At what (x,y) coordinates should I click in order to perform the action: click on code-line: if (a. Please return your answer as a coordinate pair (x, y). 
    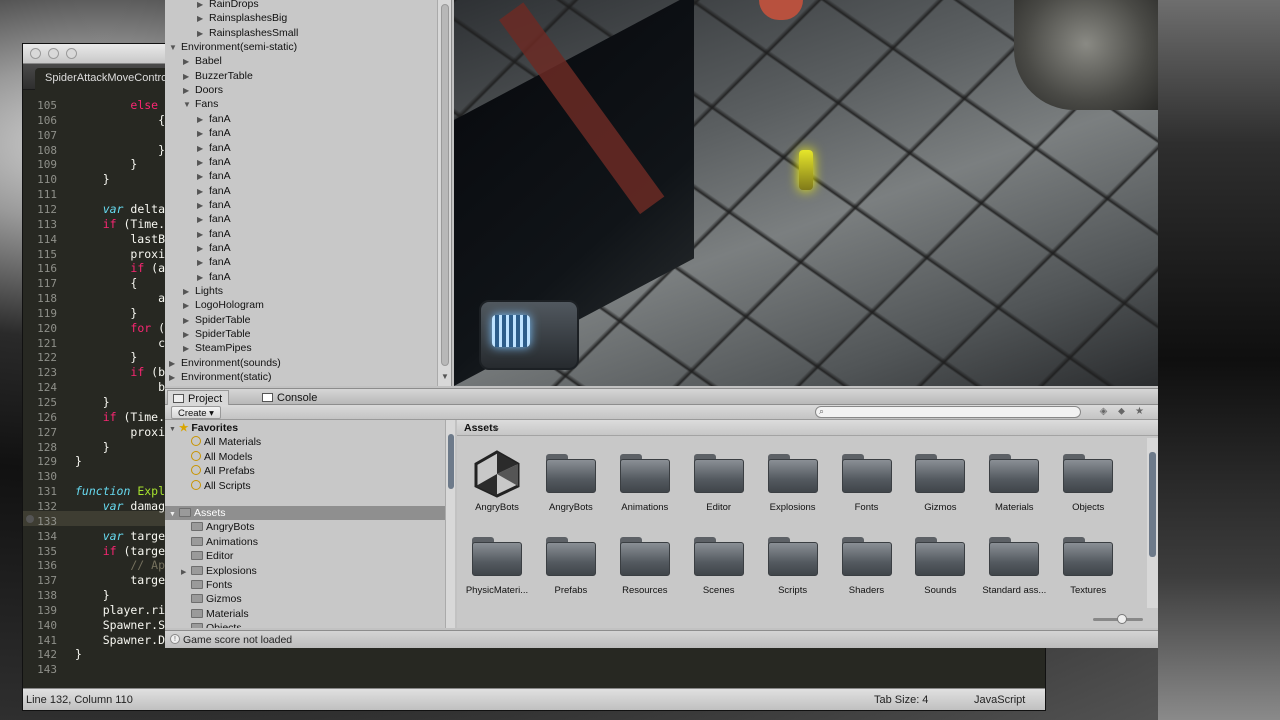
    Looking at the image, I should click on (120, 268).